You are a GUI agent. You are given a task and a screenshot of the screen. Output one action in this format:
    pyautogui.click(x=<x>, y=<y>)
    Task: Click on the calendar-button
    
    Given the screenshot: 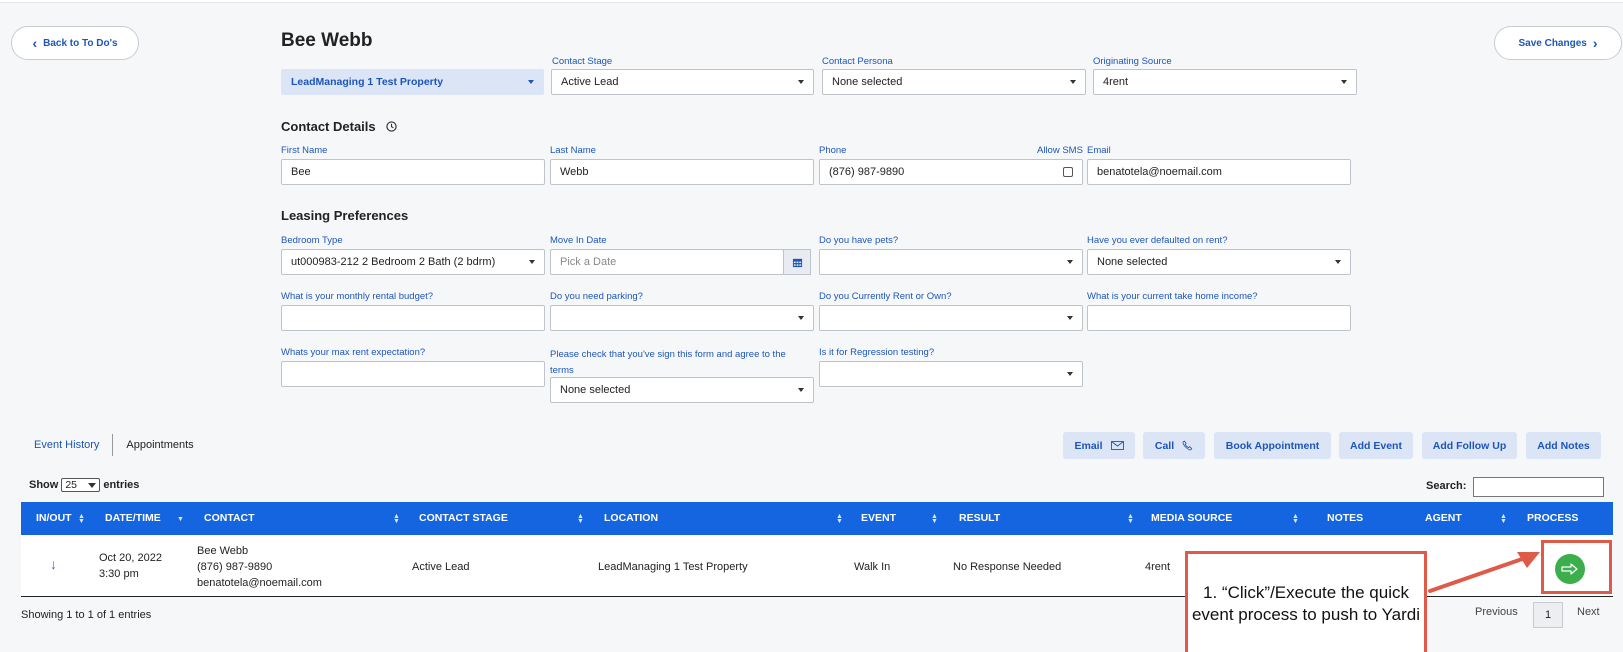 What is the action you would take?
    pyautogui.click(x=797, y=262)
    